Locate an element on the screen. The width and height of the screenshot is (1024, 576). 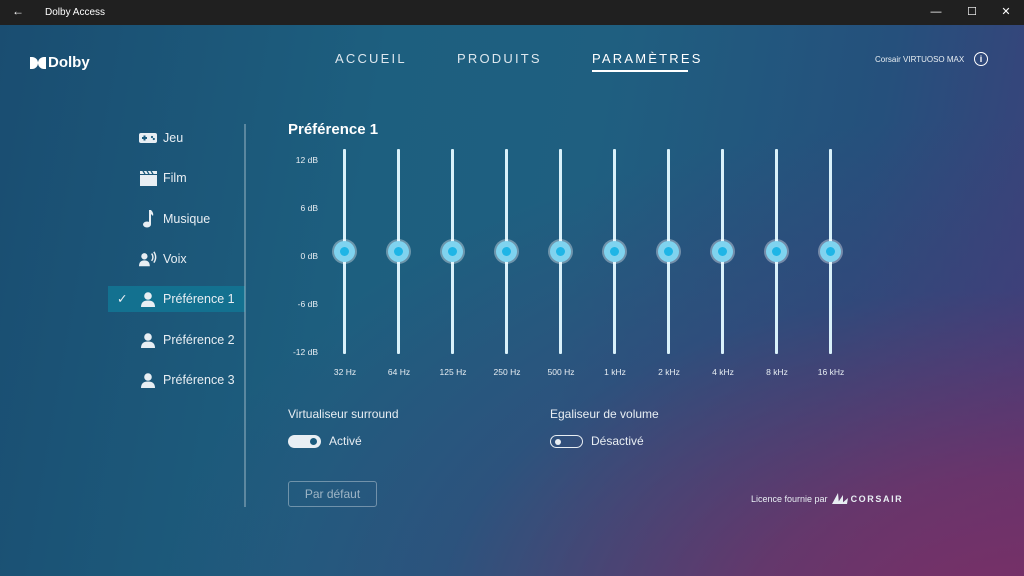
info-icon: i is located at coordinates (981, 59).